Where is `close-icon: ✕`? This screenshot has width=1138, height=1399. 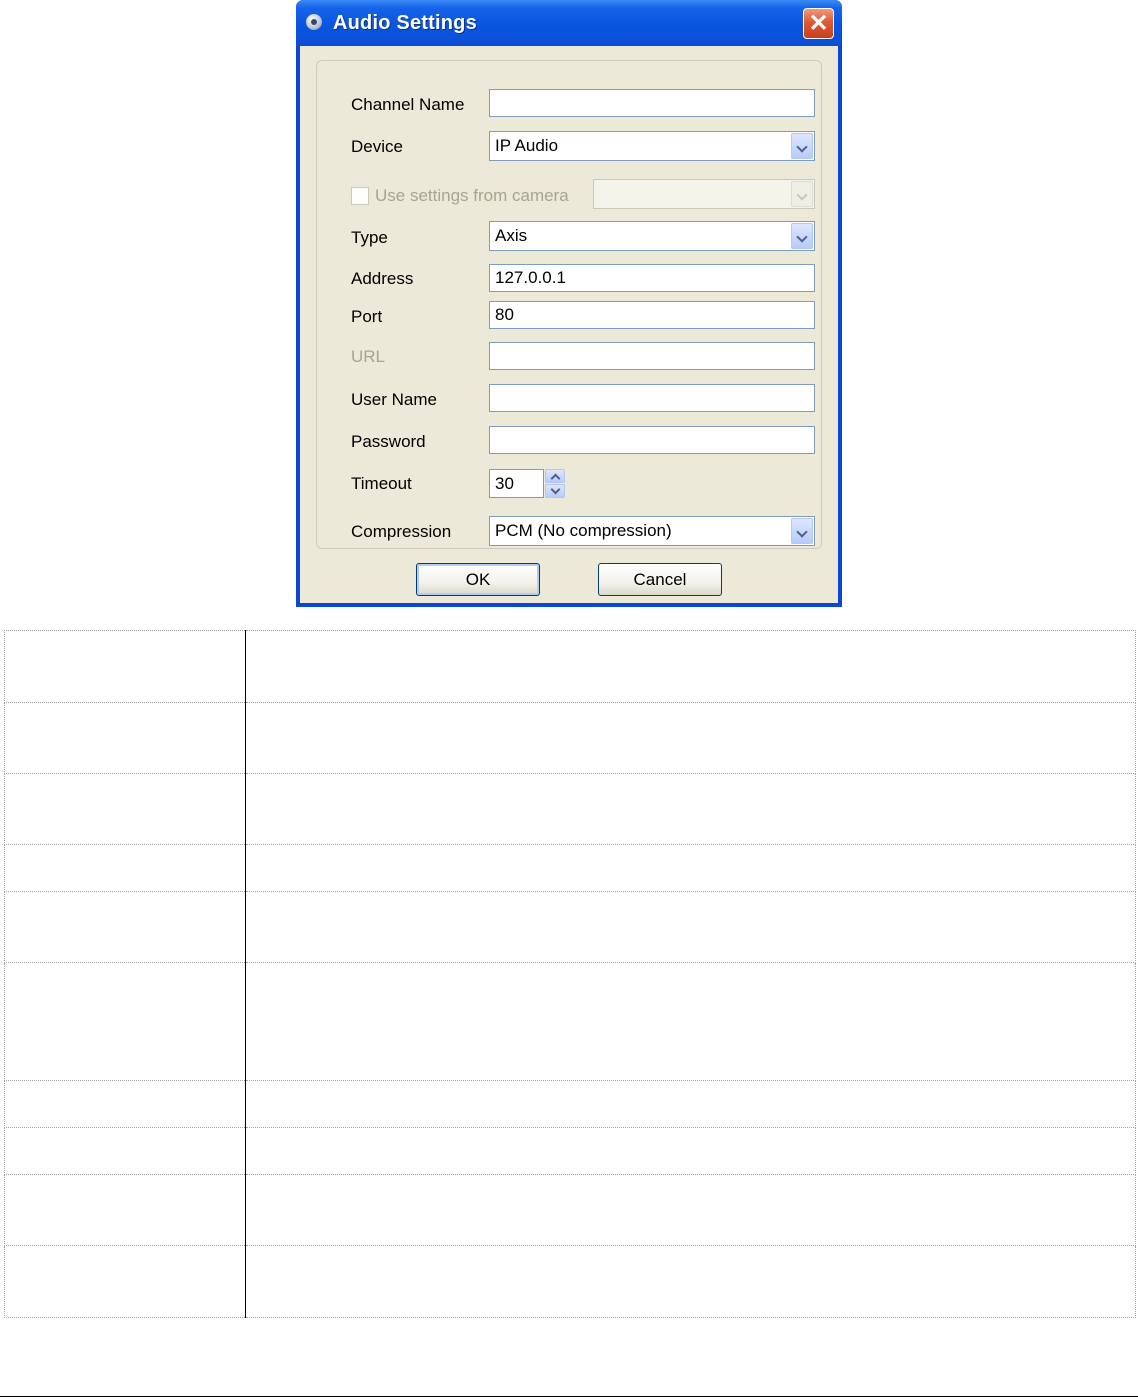
close-icon: ✕ is located at coordinates (818, 23).